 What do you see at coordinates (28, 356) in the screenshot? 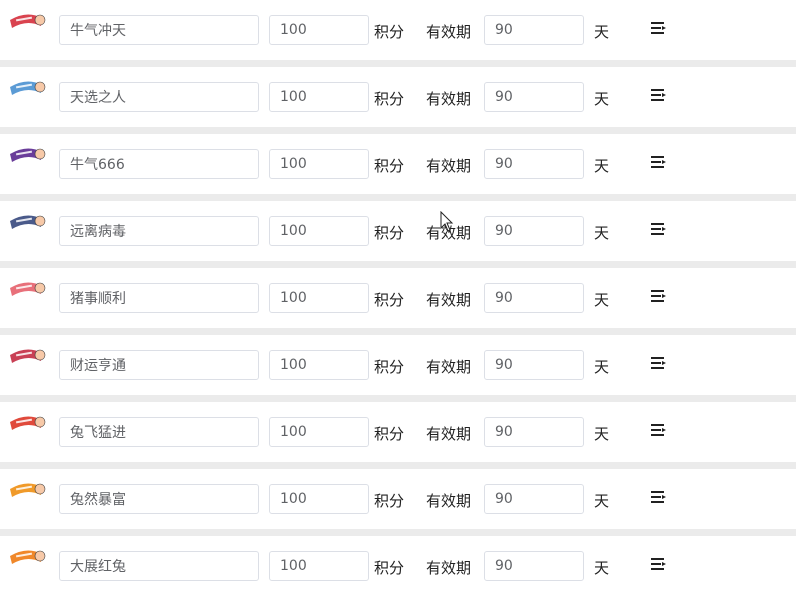
I see `badge-wealth-icon` at bounding box center [28, 356].